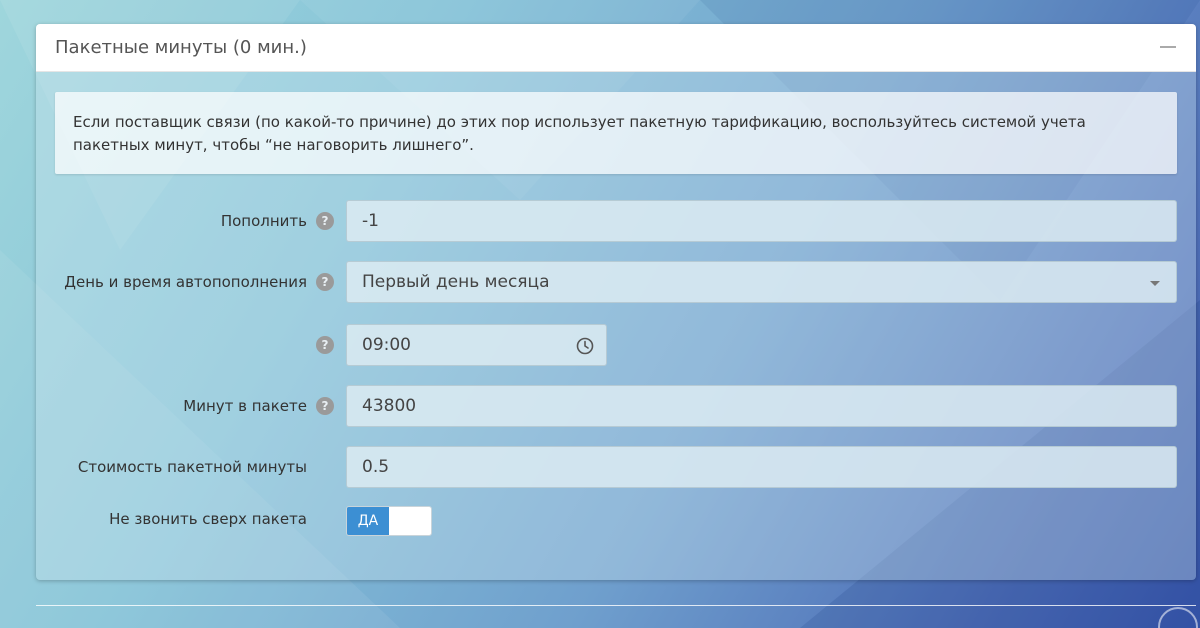 Image resolution: width=1200 pixels, height=628 pixels. I want to click on no-call-over-toggle: ДА, so click(389, 521).